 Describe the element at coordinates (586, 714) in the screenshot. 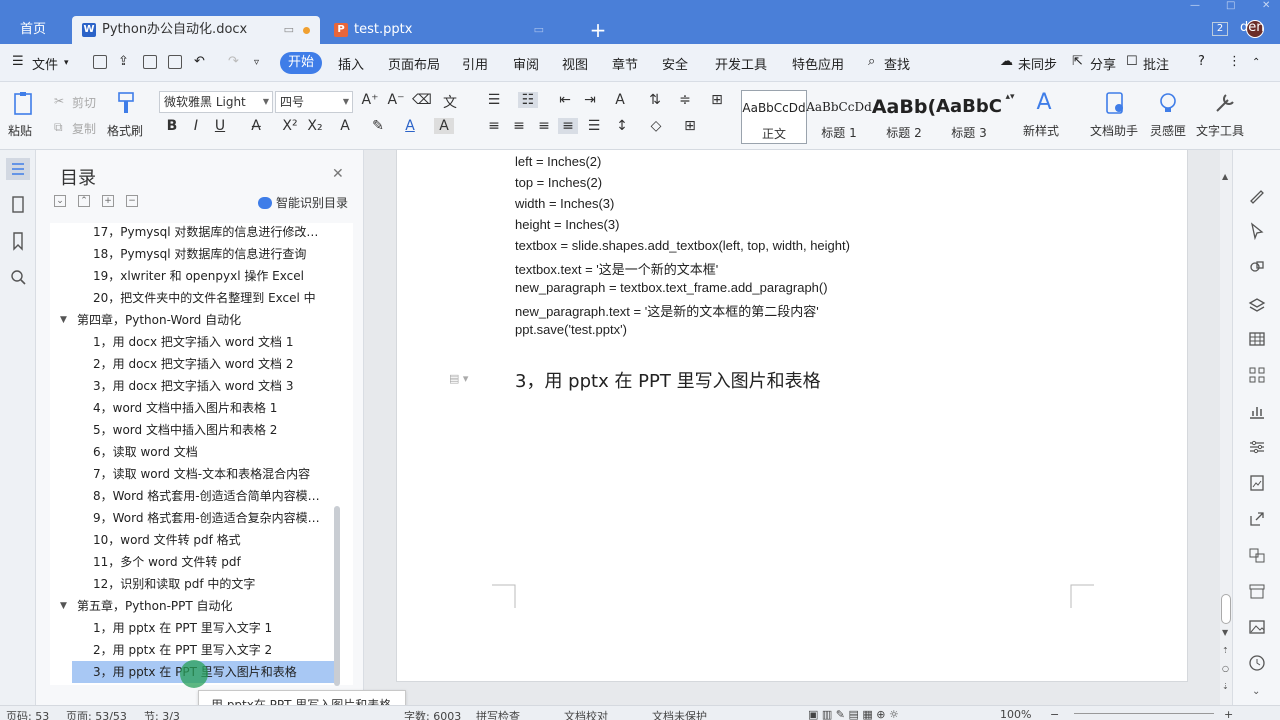

I see `proofread-button: 文档校对` at that location.